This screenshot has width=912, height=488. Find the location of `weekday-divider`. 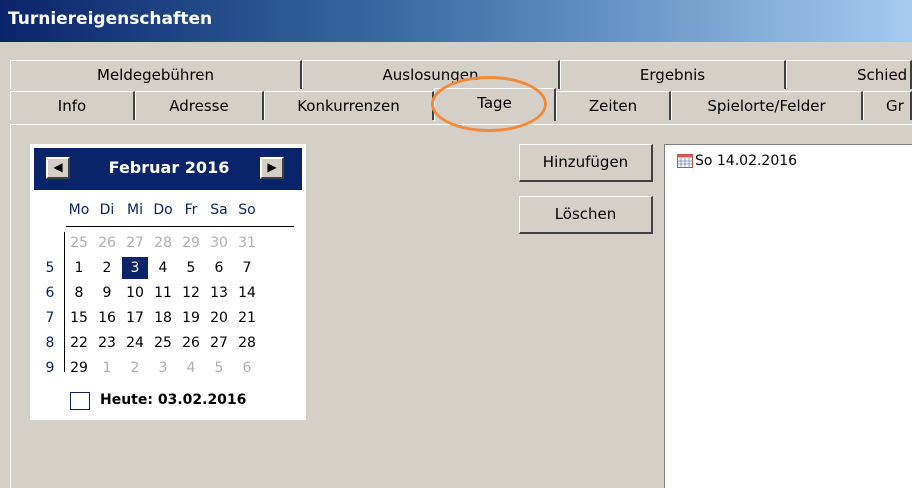

weekday-divider is located at coordinates (180, 226).